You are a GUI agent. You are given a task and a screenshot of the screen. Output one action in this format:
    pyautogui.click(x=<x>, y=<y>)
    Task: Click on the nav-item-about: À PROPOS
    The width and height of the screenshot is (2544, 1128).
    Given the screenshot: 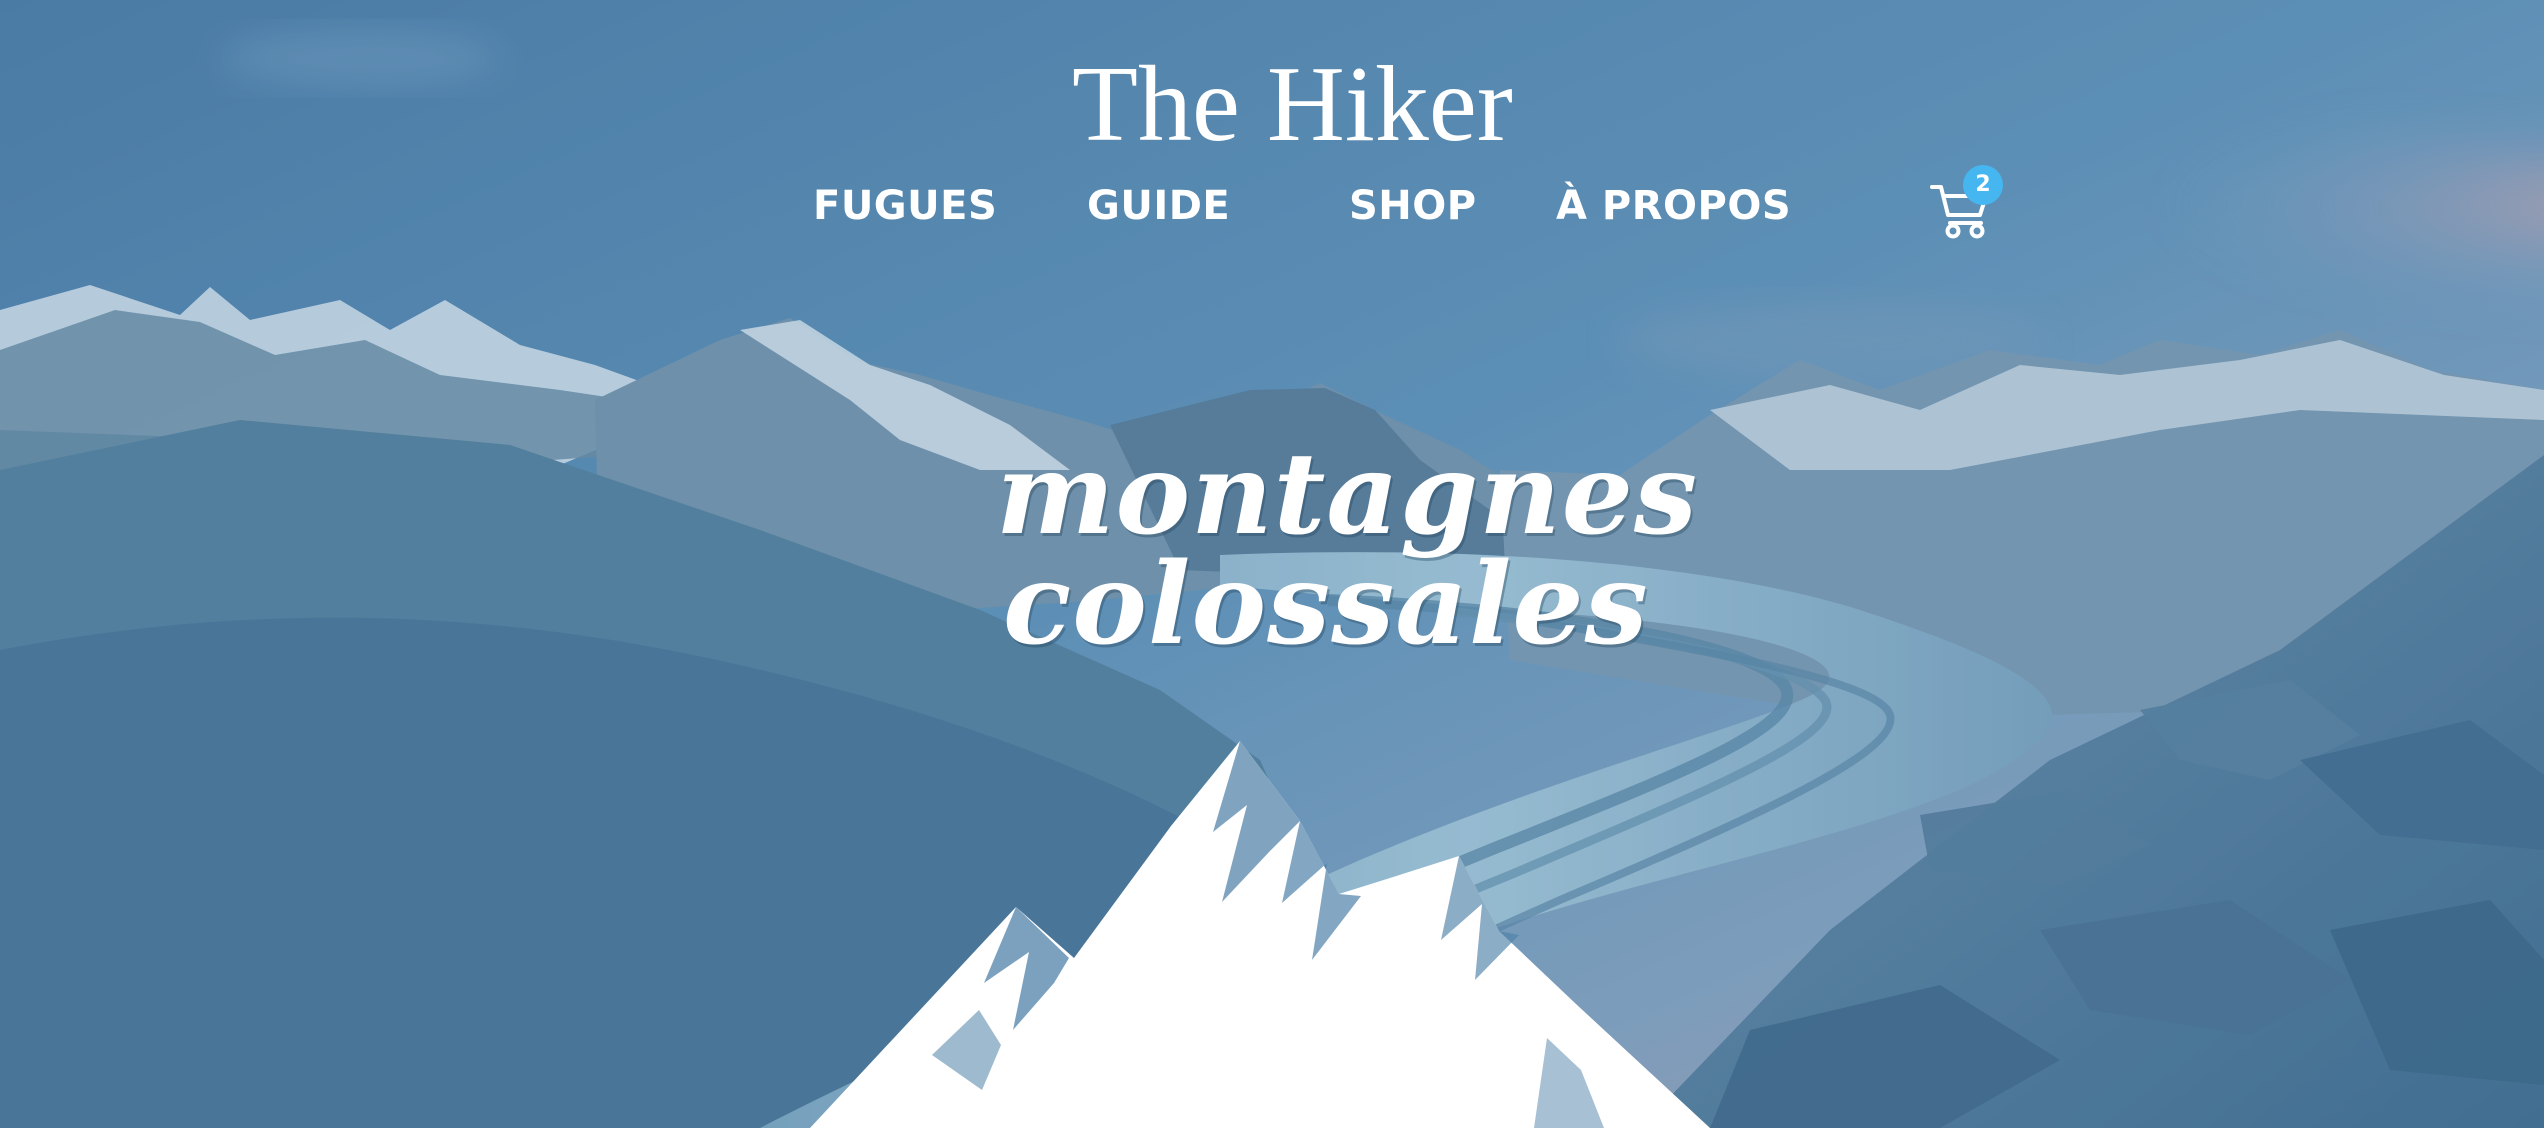 What is the action you would take?
    pyautogui.click(x=1678, y=206)
    